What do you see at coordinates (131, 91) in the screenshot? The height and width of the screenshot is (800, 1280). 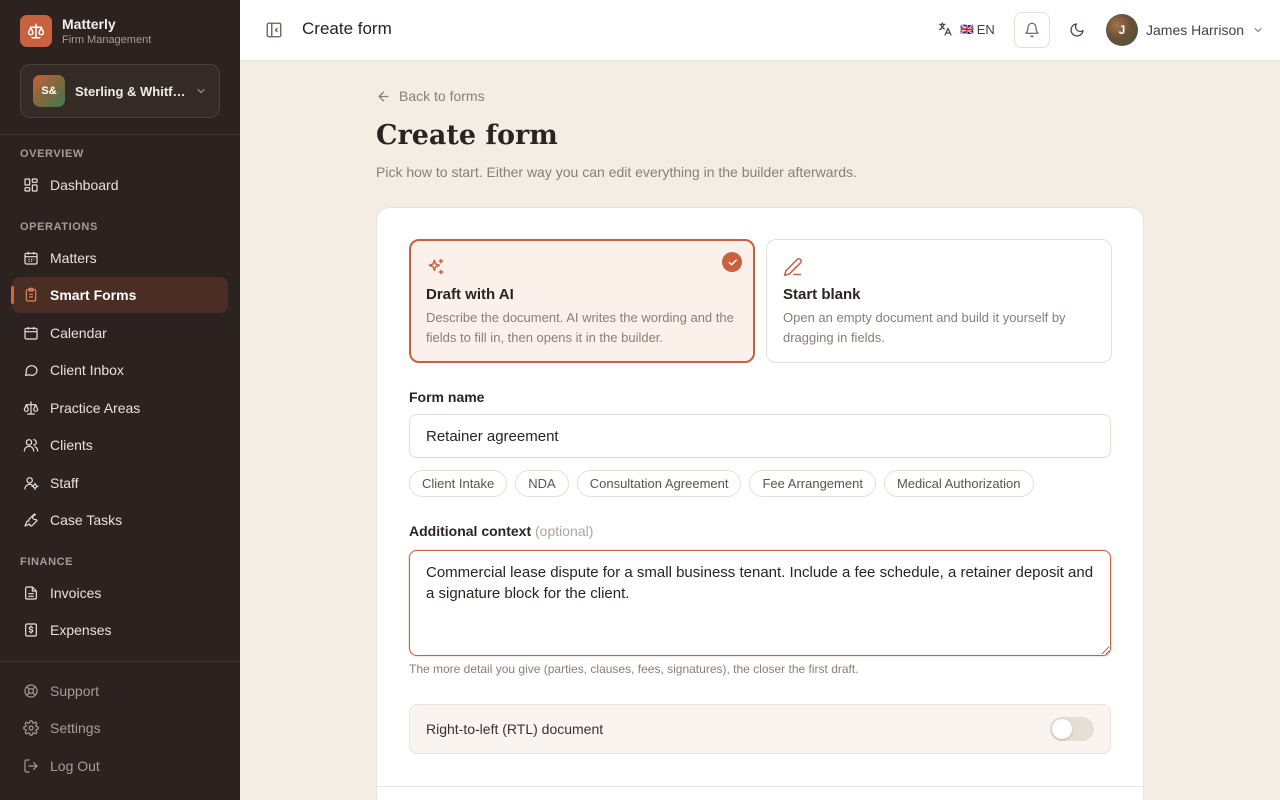 I see `firm-name: Sterling & Whitfield` at bounding box center [131, 91].